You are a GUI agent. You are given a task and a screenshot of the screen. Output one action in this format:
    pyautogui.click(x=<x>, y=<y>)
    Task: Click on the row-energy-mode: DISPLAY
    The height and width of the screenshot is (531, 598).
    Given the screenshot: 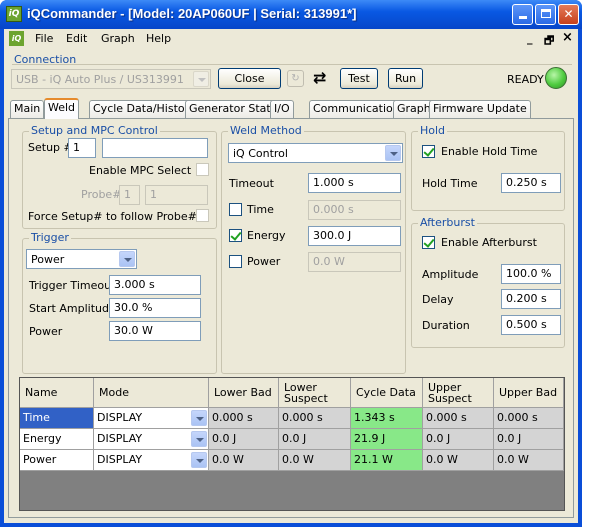 What is the action you would take?
    pyautogui.click(x=120, y=438)
    